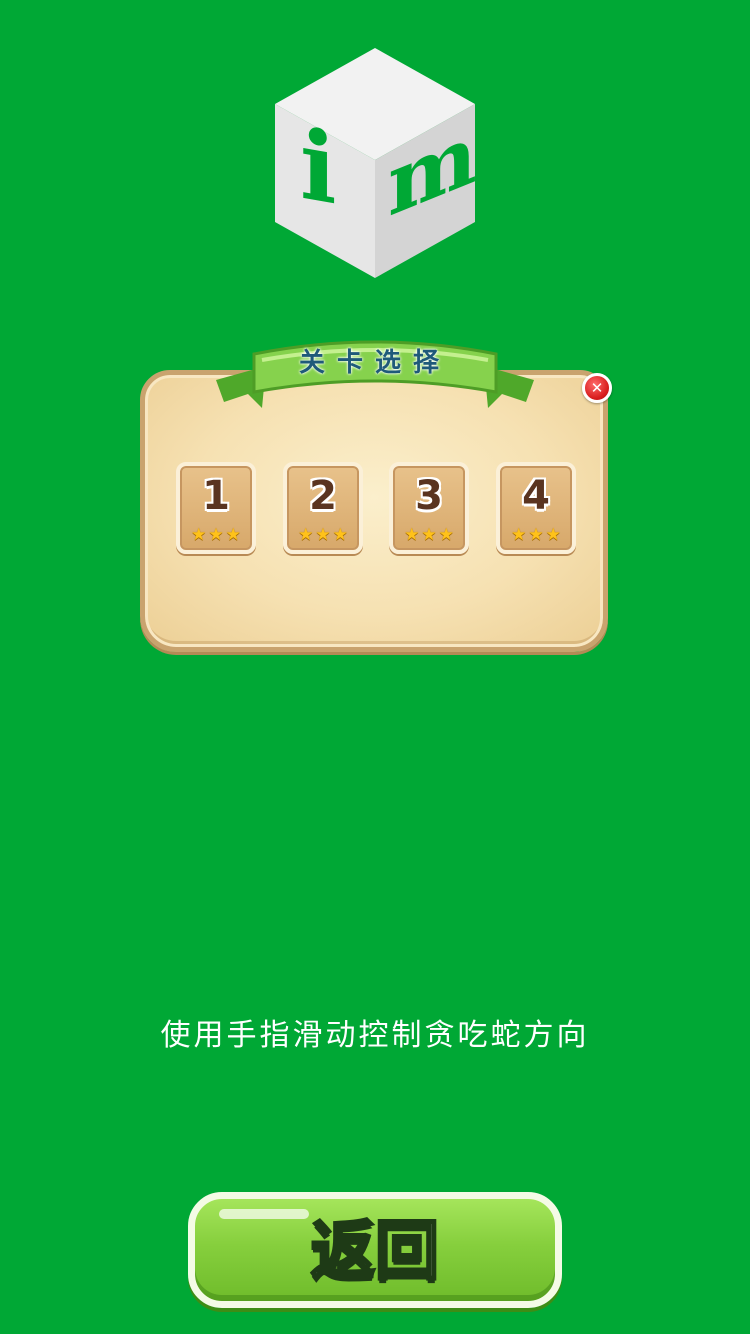 The width and height of the screenshot is (750, 1334). What do you see at coordinates (429, 496) in the screenshot?
I see `level-number: 3` at bounding box center [429, 496].